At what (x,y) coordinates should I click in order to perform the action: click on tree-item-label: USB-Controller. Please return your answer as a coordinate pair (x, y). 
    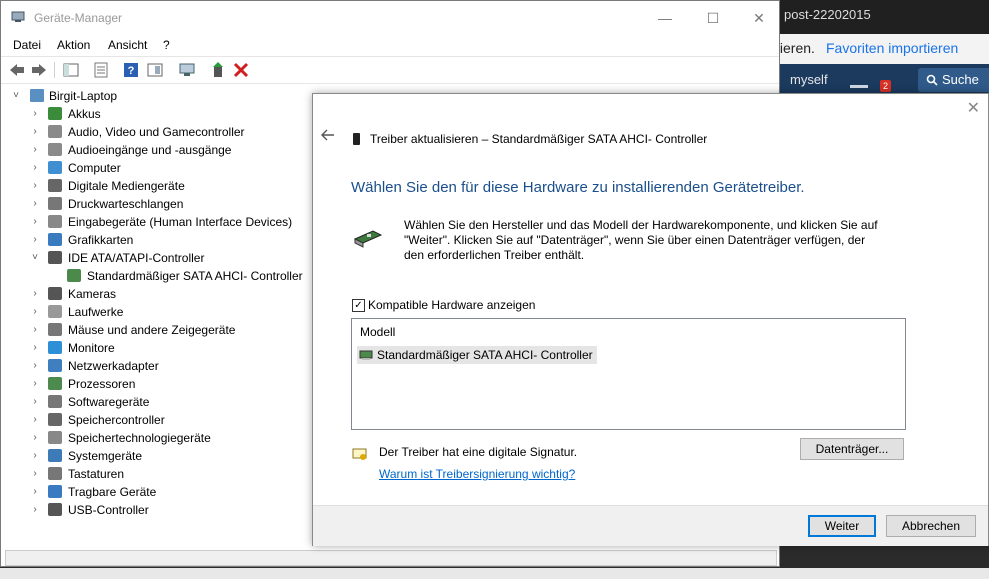
    Looking at the image, I should click on (108, 510).